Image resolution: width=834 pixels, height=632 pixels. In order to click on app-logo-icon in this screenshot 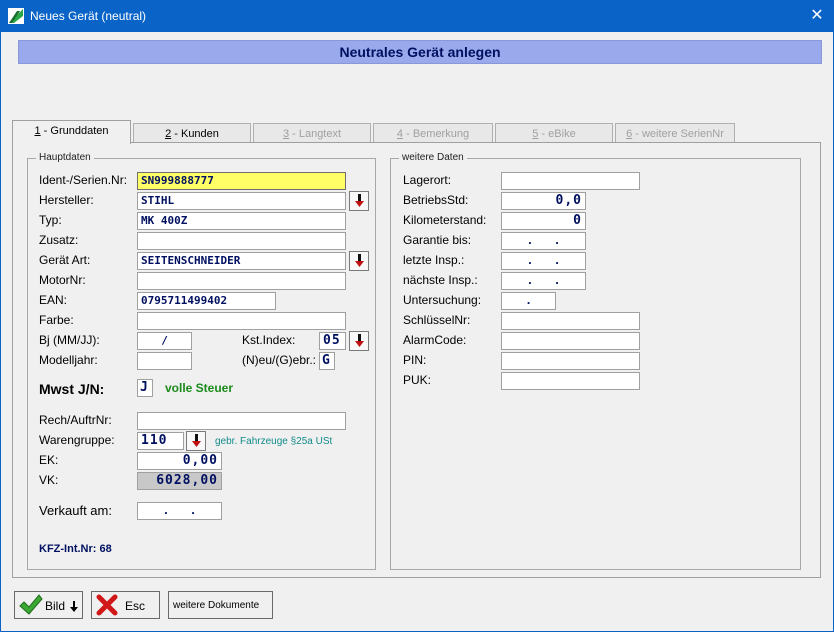, I will do `click(16, 16)`.